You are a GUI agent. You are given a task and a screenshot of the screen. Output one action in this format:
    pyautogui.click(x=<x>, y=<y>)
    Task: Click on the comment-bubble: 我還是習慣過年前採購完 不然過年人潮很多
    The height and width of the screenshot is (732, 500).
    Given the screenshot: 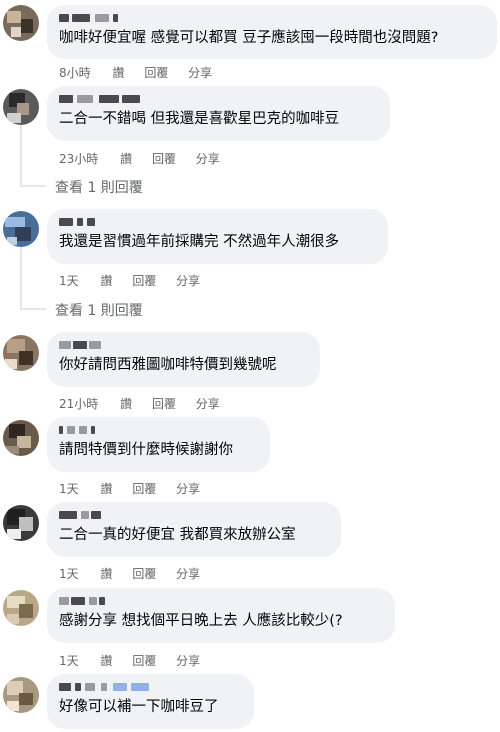 What is the action you would take?
    pyautogui.click(x=217, y=236)
    